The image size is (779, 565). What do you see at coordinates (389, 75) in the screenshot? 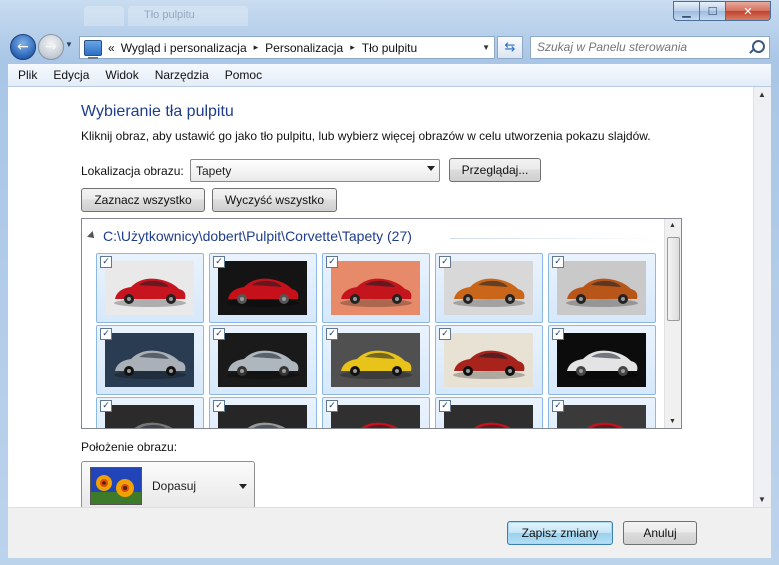
I see `menu-bar: Plik Edycja Widok Narzędzia Pomoc` at bounding box center [389, 75].